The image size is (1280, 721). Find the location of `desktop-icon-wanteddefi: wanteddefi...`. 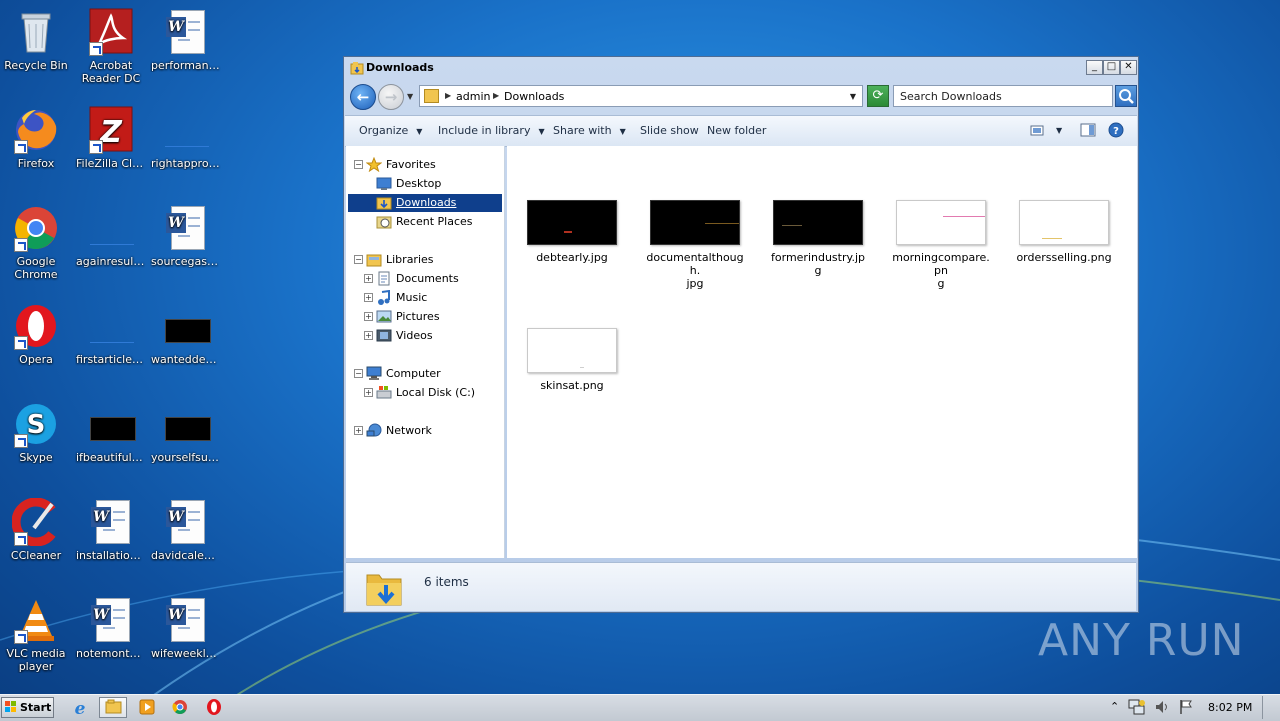

desktop-icon-wanteddefi: wanteddefi... is located at coordinates (186, 334).